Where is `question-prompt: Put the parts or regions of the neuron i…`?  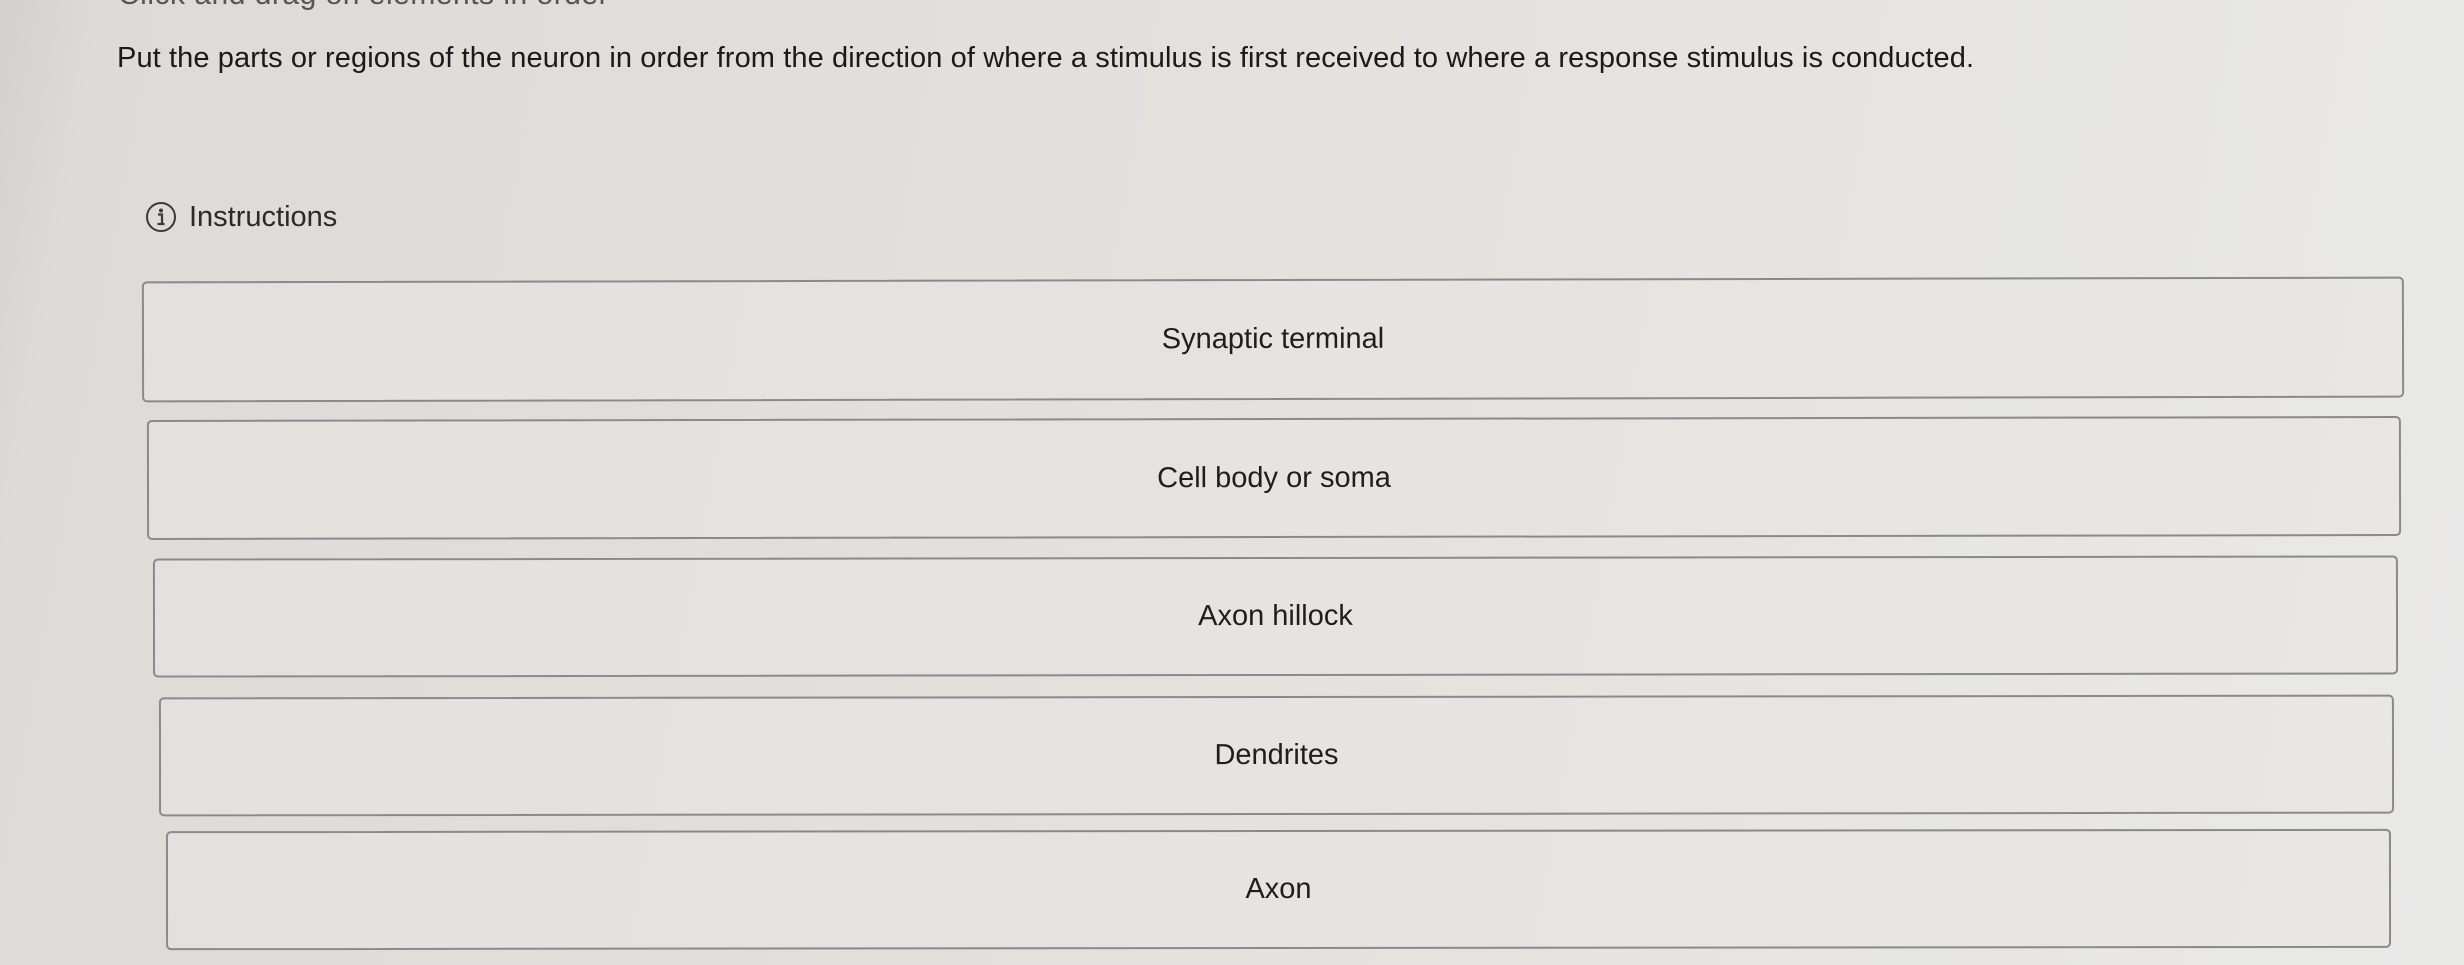
question-prompt: Put the parts or regions of the neuron i… is located at coordinates (1046, 58).